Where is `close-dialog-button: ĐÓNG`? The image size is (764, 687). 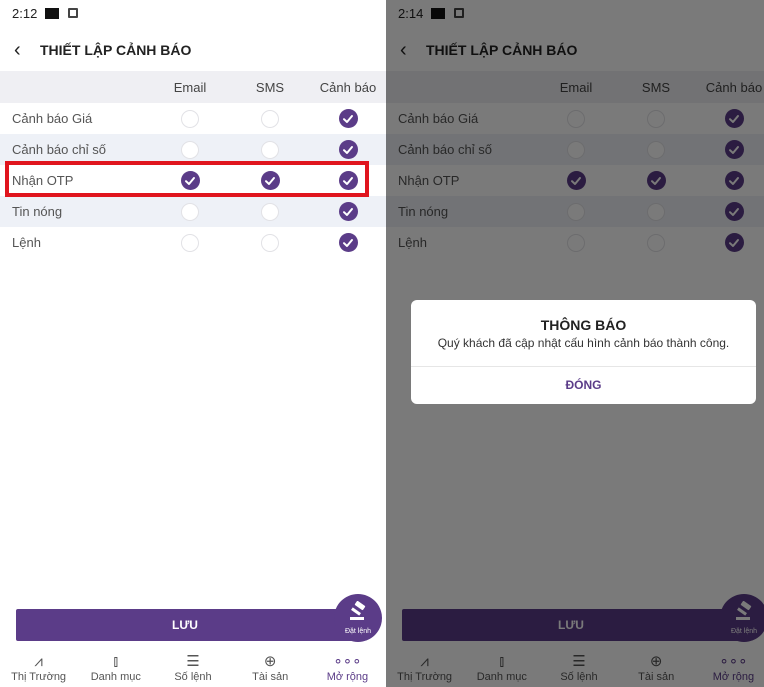 close-dialog-button: ĐÓNG is located at coordinates (583, 385).